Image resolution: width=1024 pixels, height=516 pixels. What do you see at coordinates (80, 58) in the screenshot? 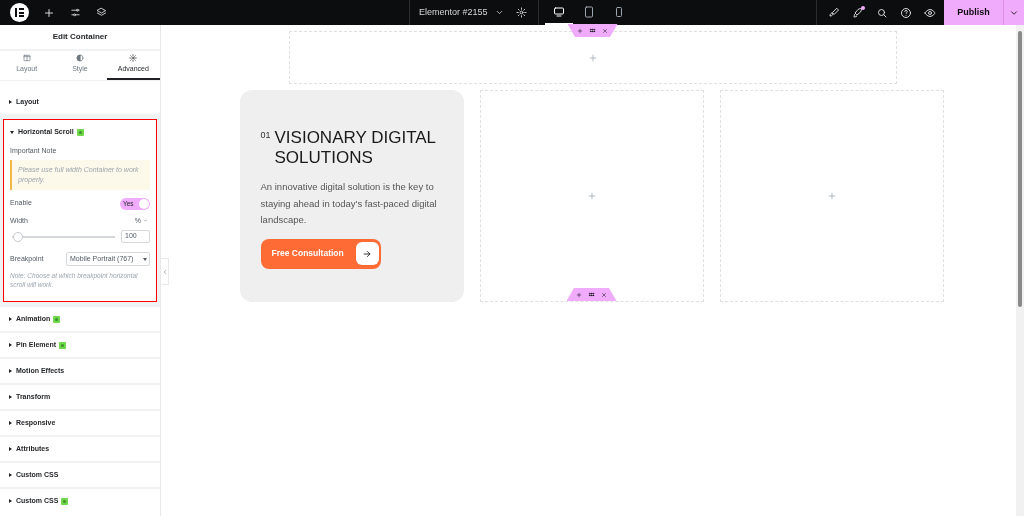
I see `style-icon` at bounding box center [80, 58].